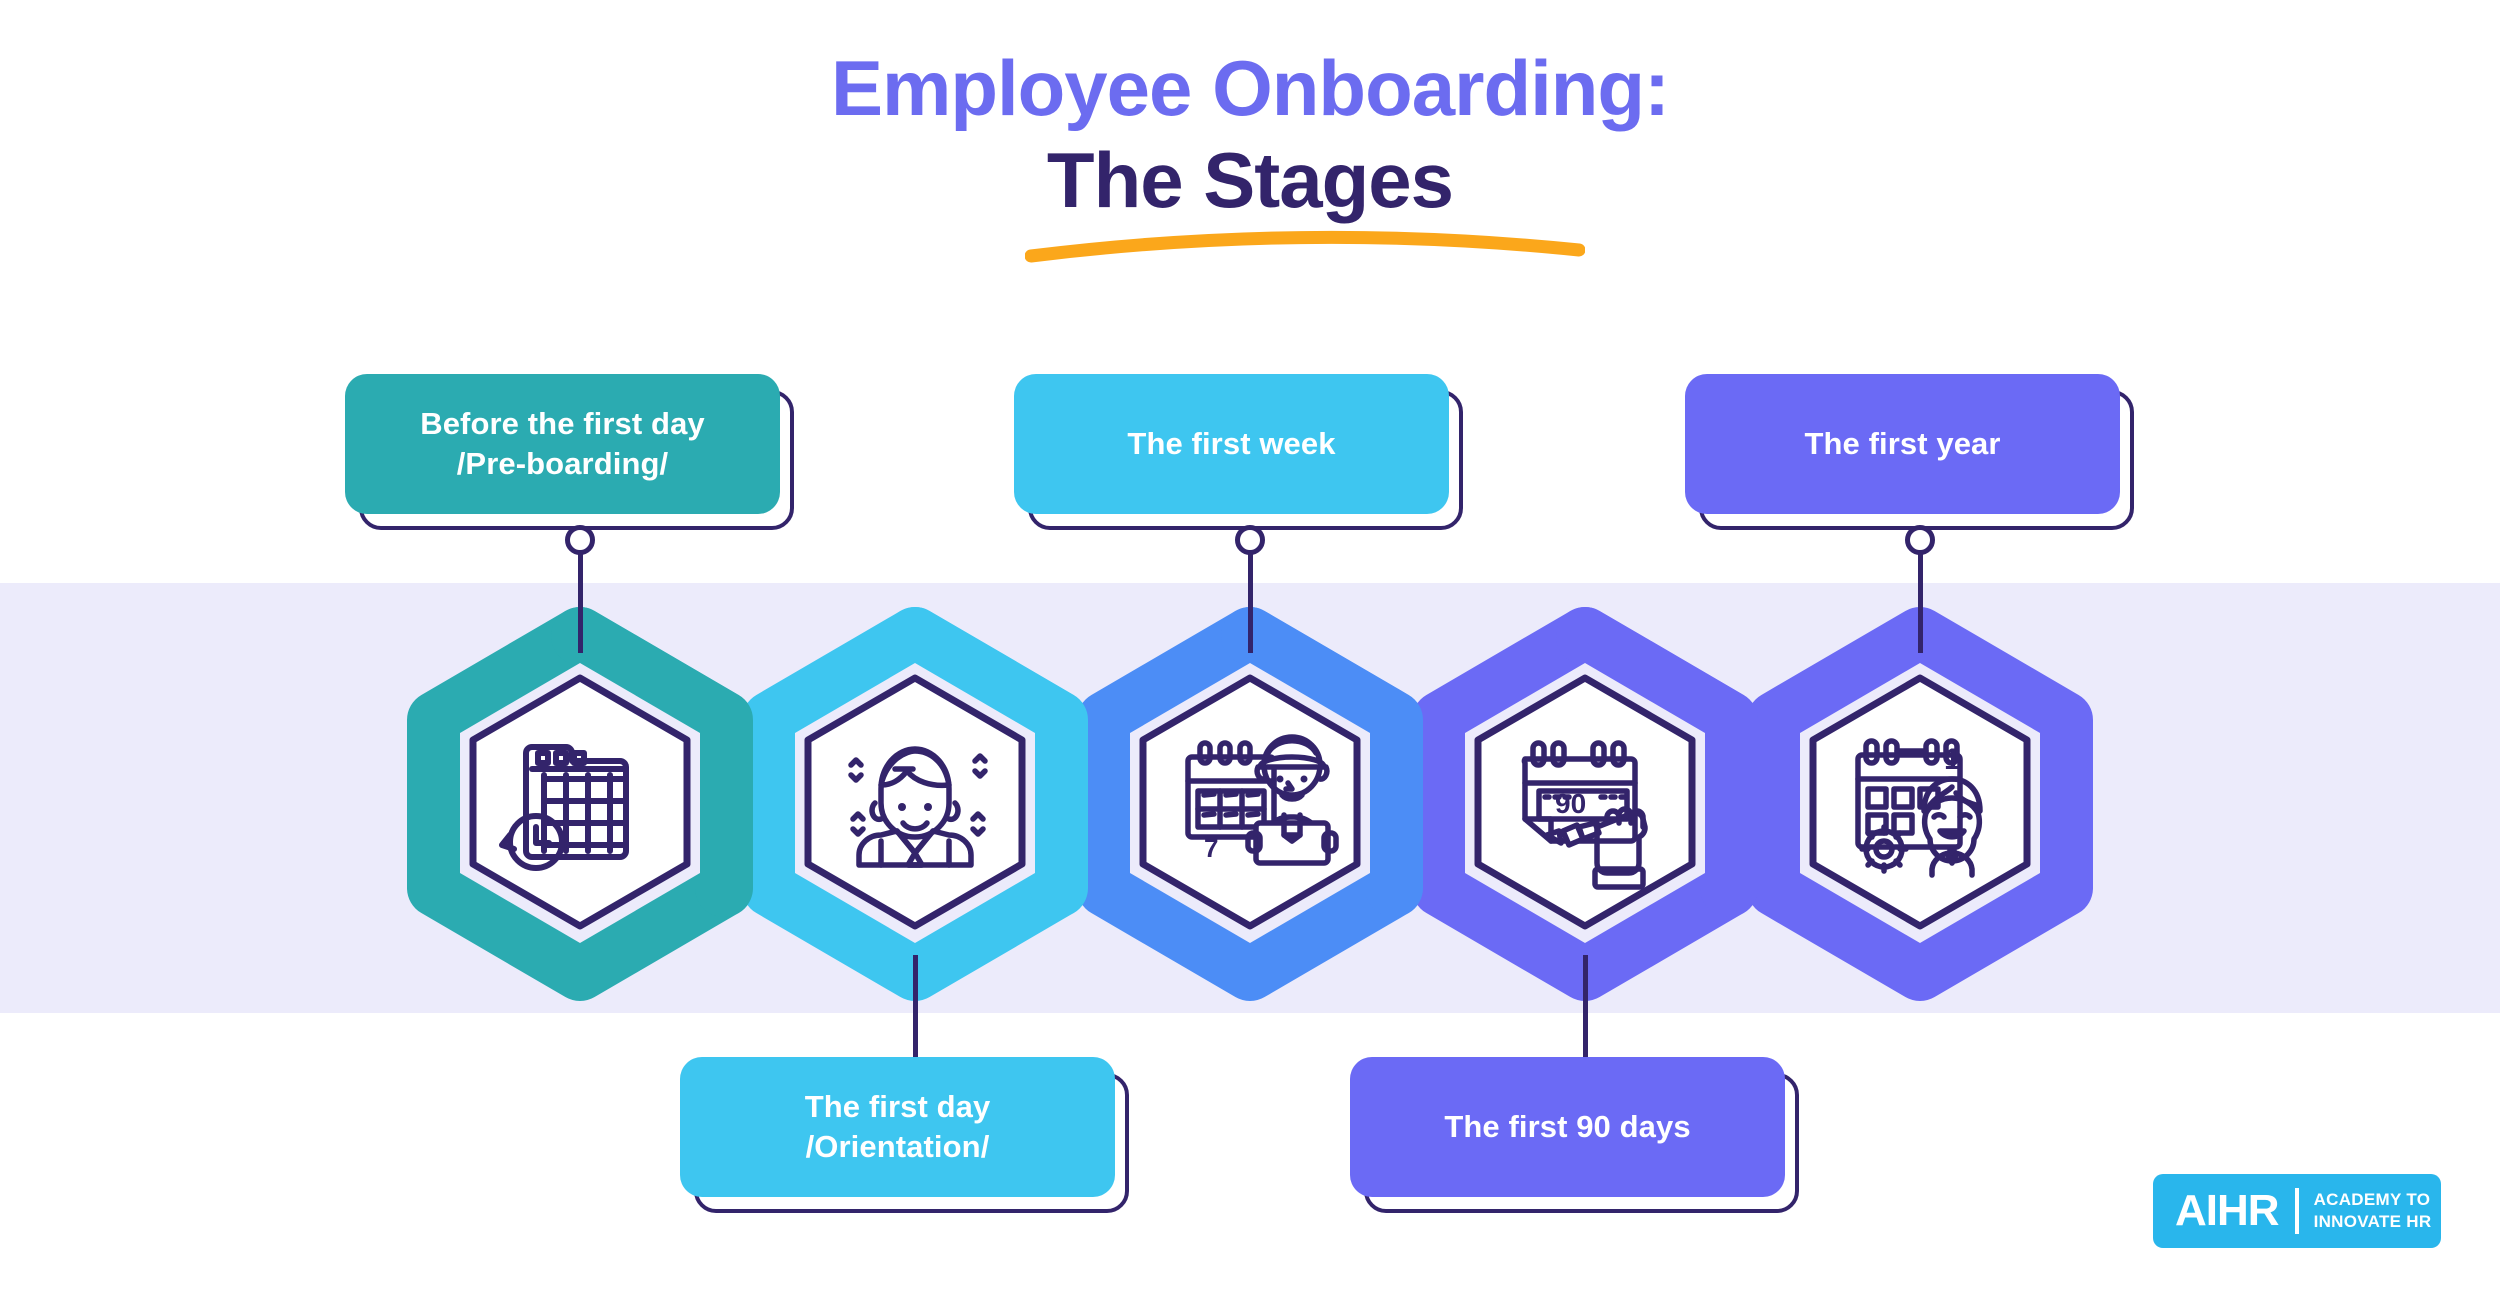 The image size is (2500, 1307). I want to click on label-fill-box: Before the first day /Pre-boarding/, so click(562, 444).